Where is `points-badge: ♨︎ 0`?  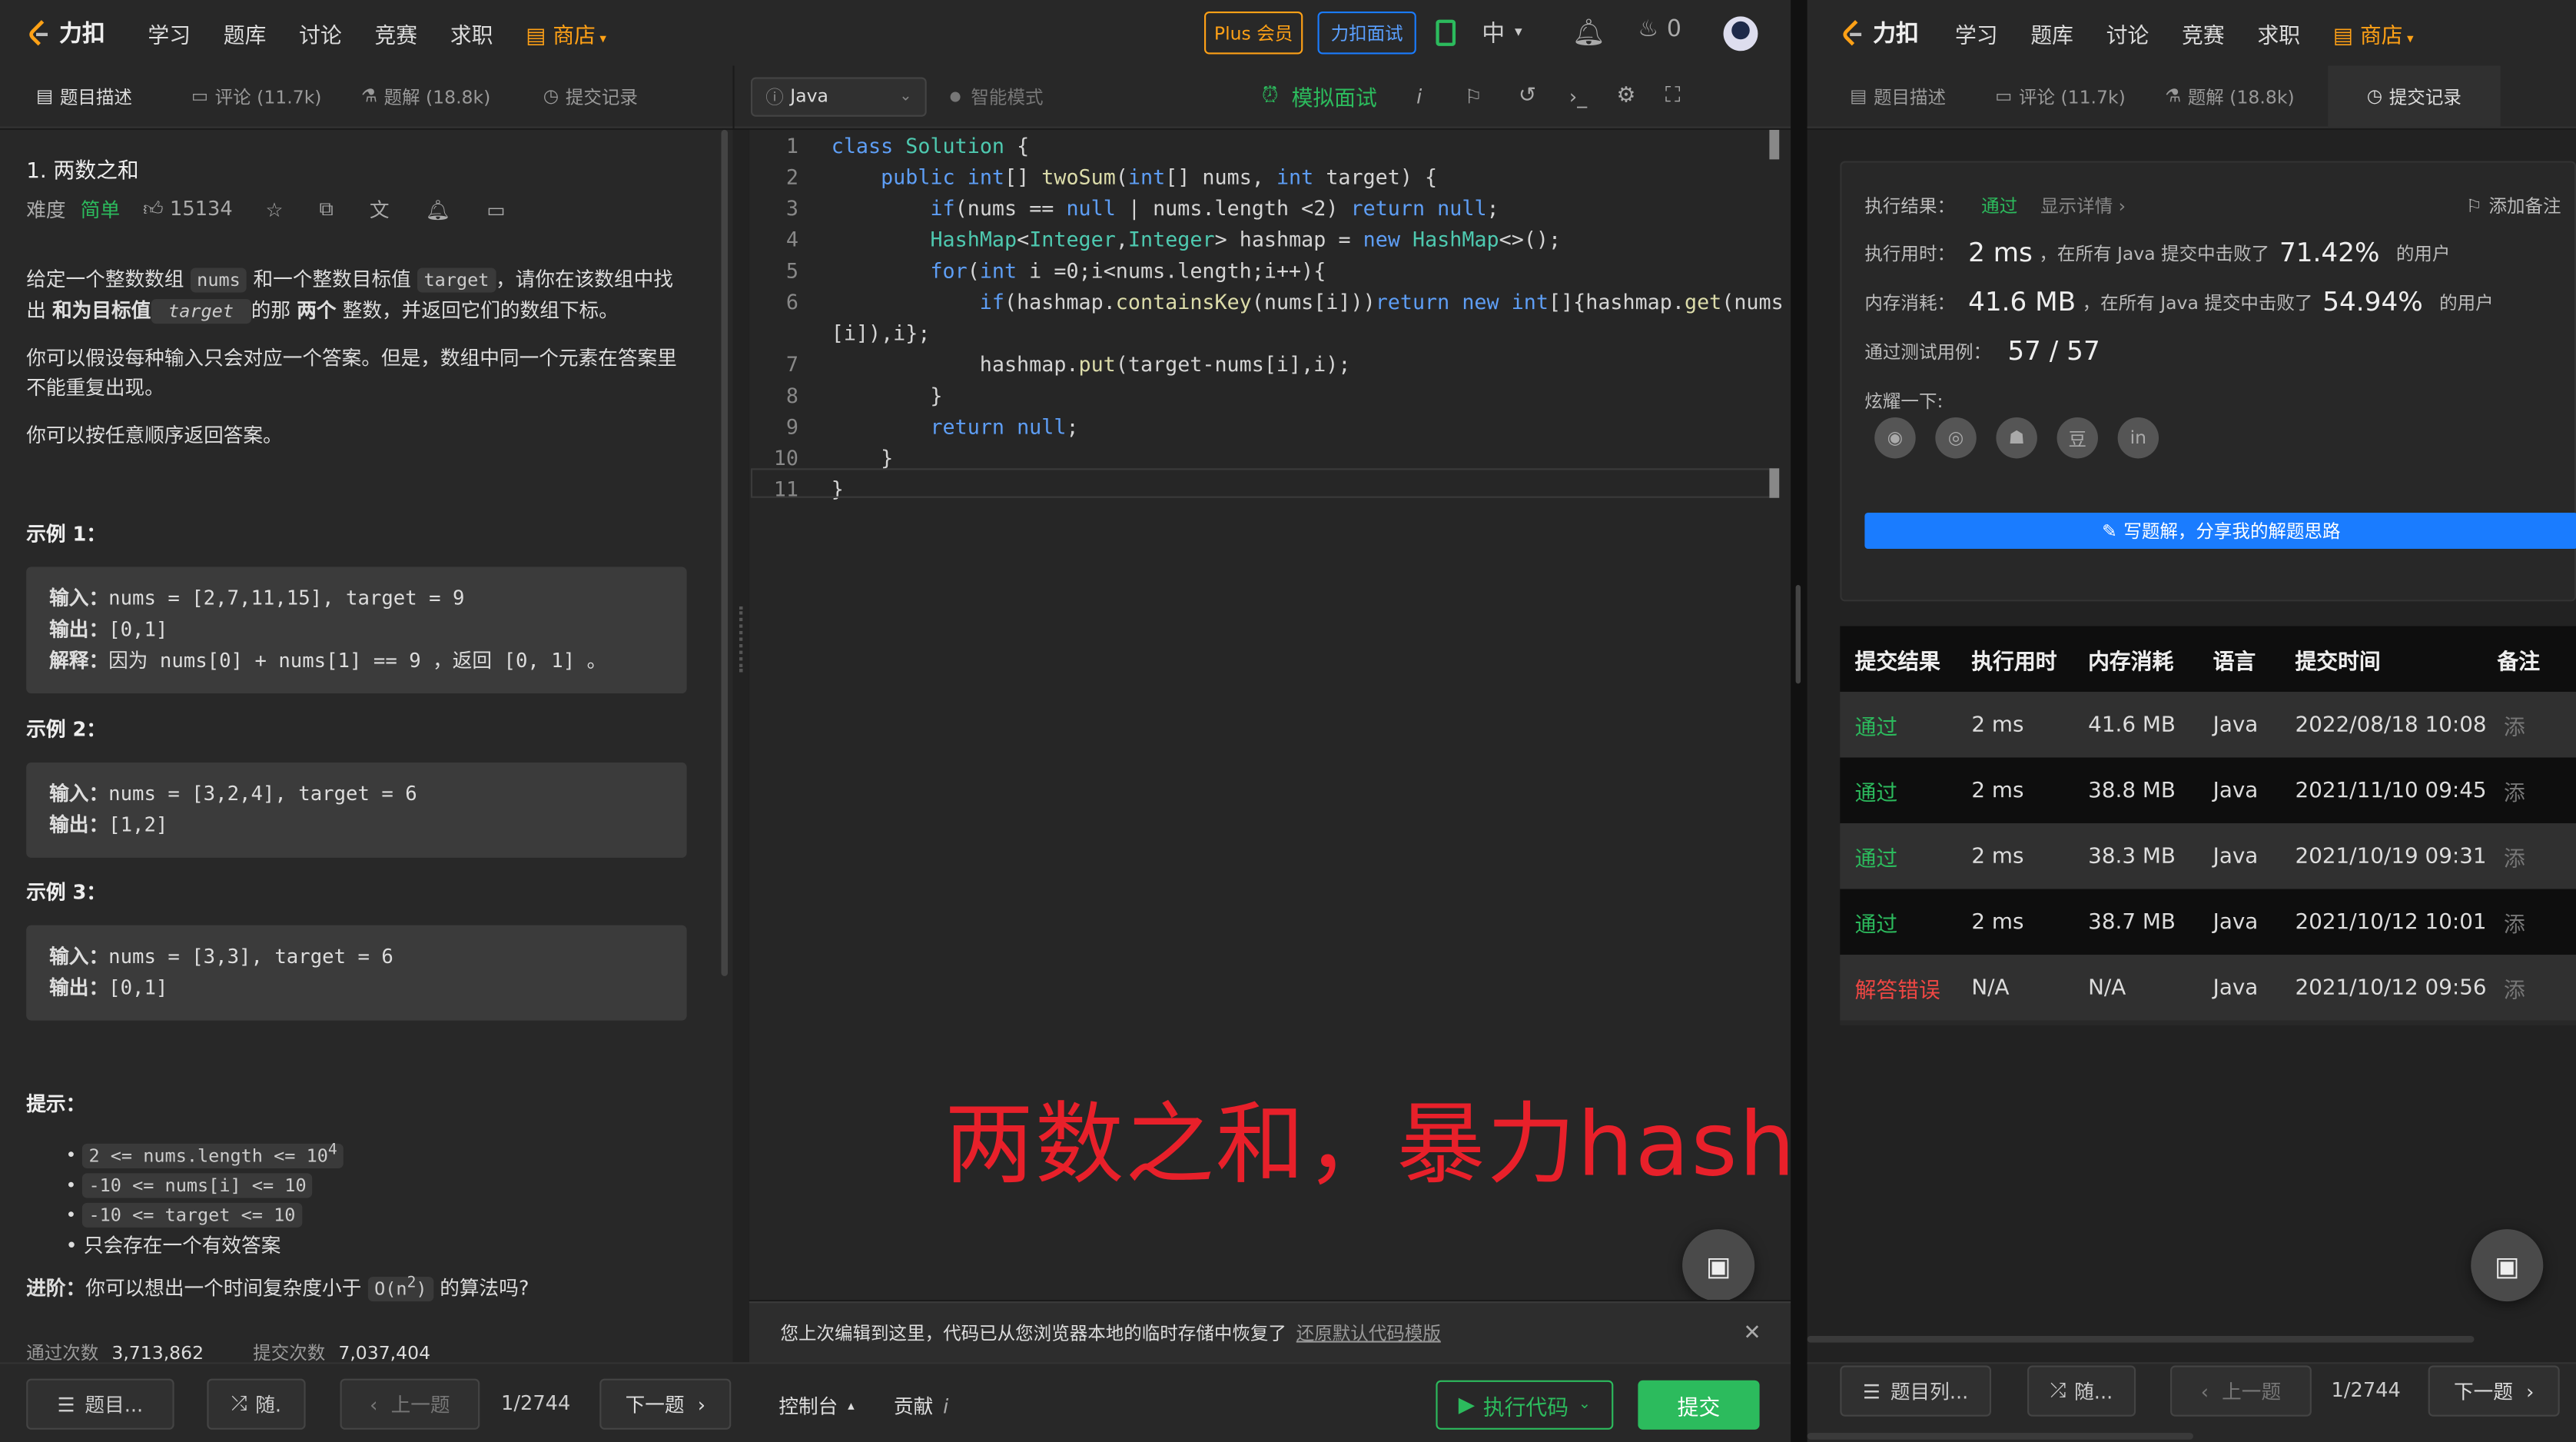 points-badge: ♨︎ 0 is located at coordinates (1660, 29).